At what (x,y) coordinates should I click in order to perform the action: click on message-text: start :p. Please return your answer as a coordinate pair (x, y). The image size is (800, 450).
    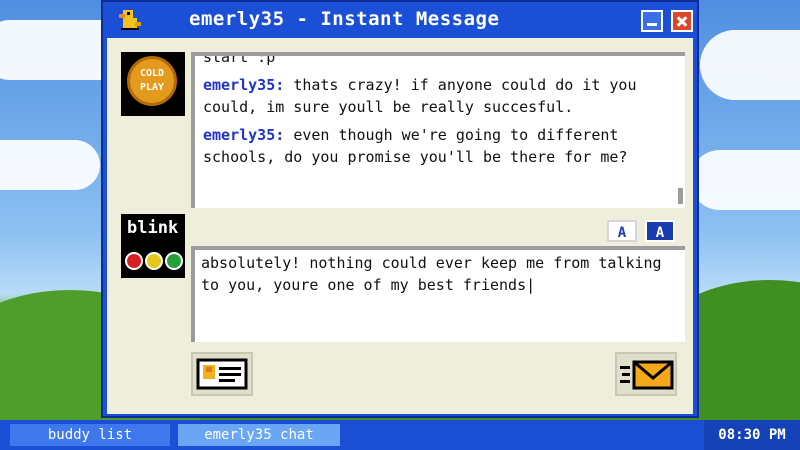
    Looking at the image, I should click on (239, 61).